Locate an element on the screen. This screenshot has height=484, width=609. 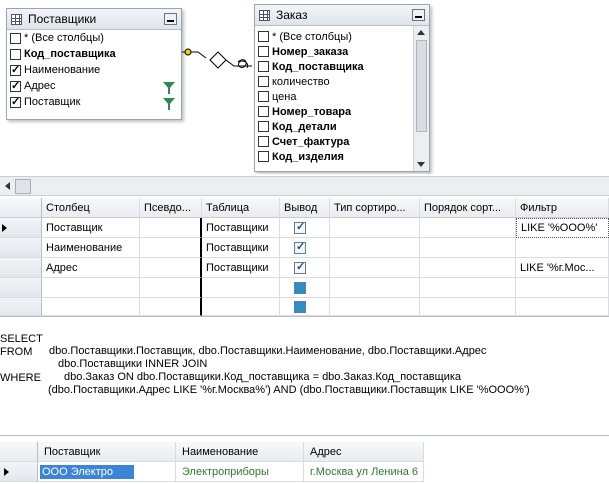
column-row: ✓ Адрес is located at coordinates (94, 86).